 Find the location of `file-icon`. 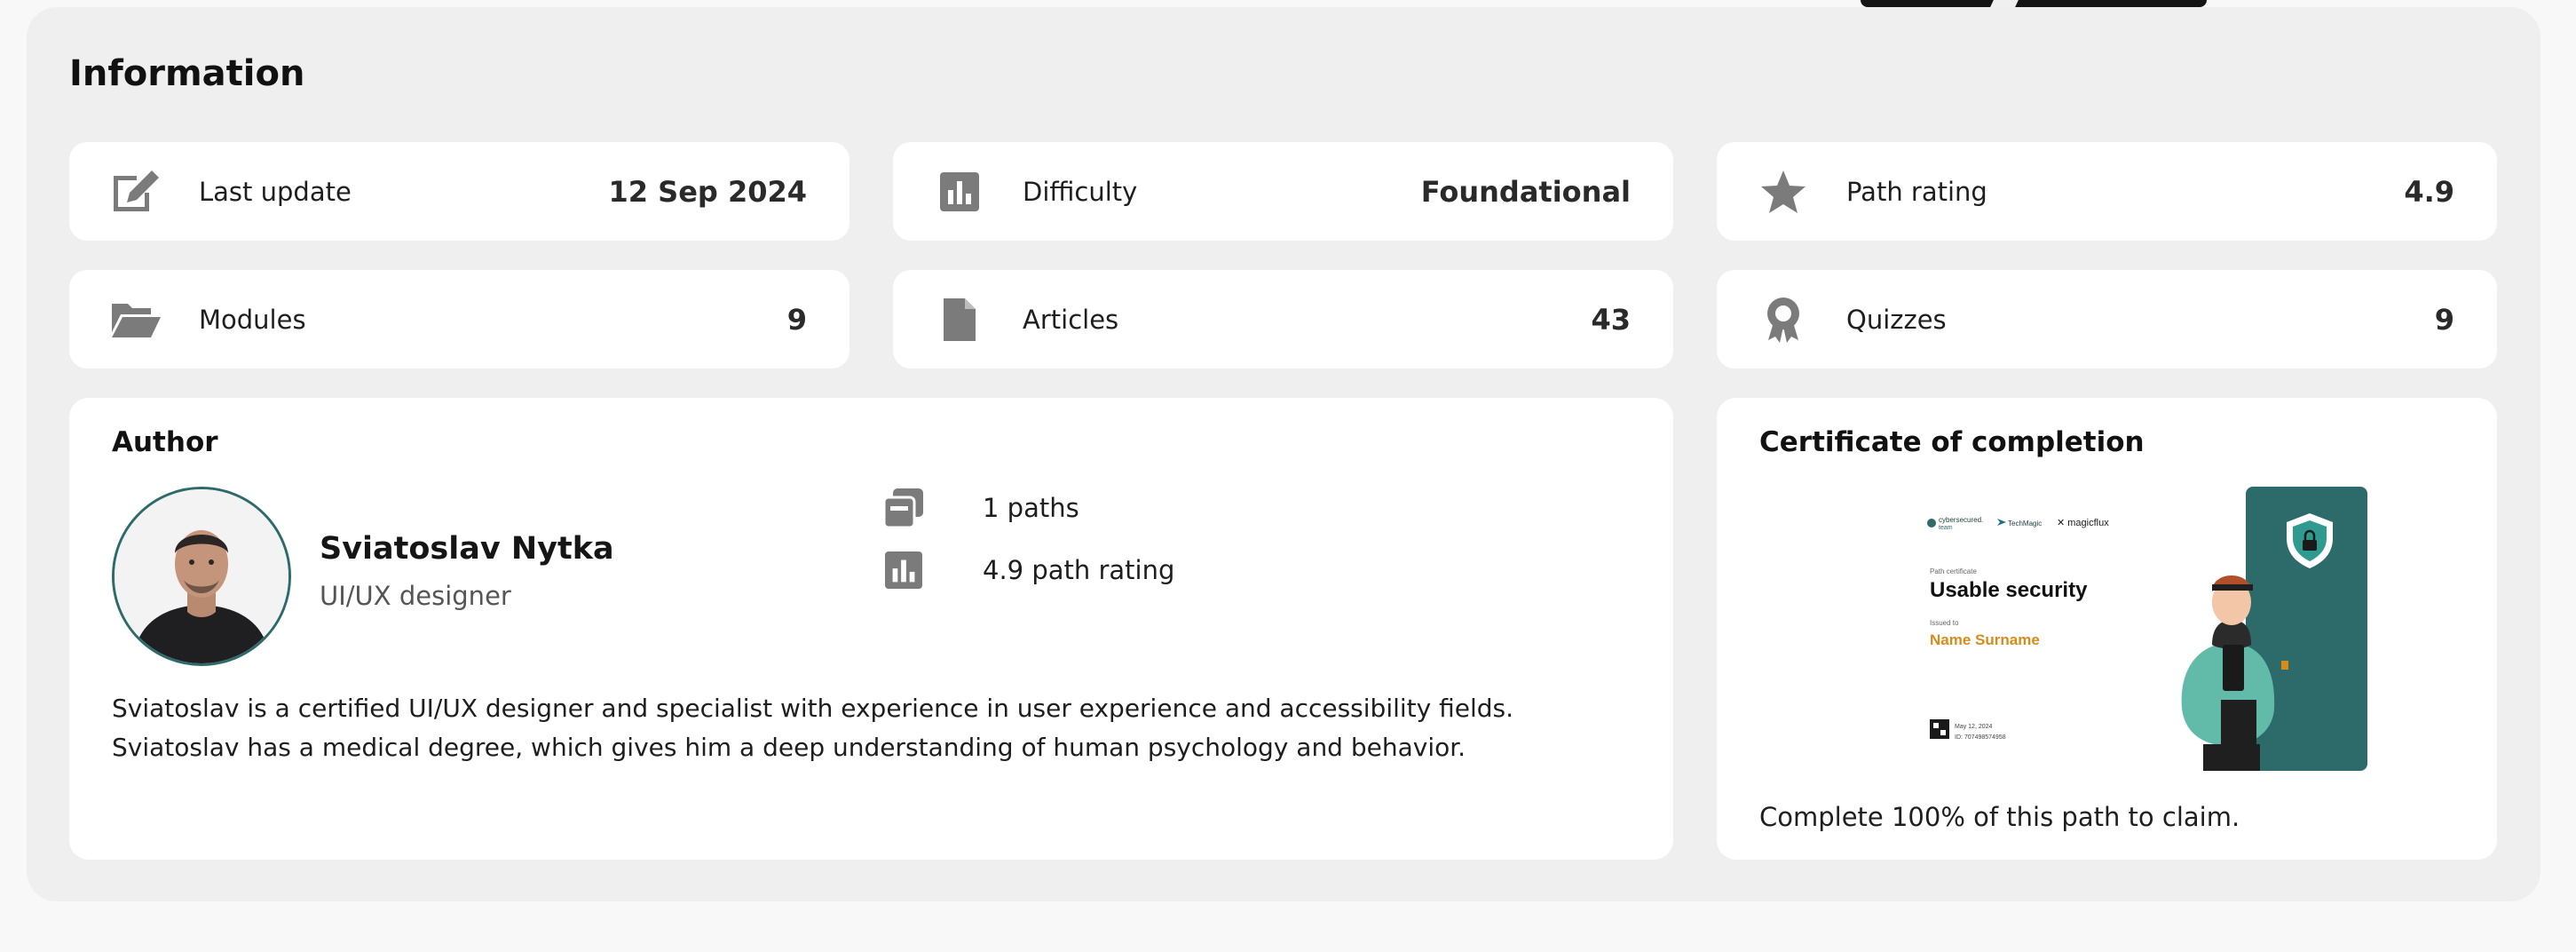

file-icon is located at coordinates (959, 319).